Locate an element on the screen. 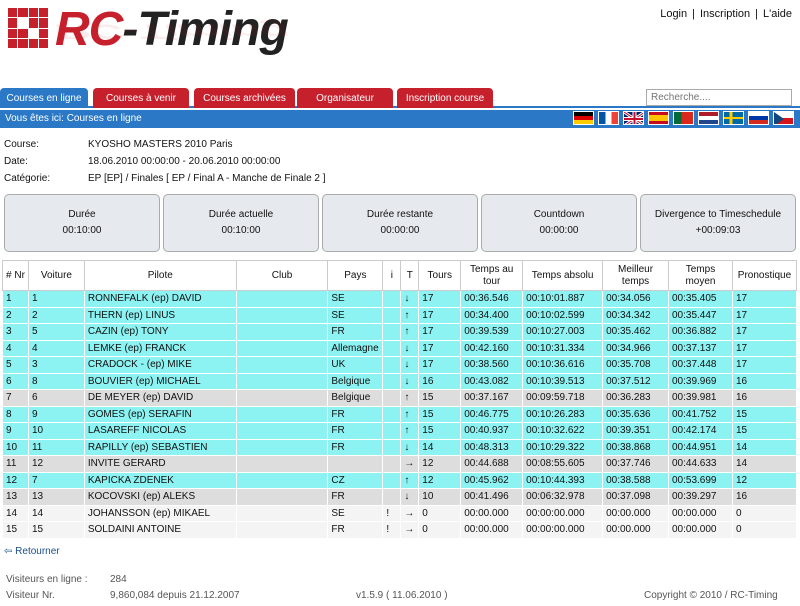 This screenshot has width=800, height=606. portugal-flag is located at coordinates (683, 118).